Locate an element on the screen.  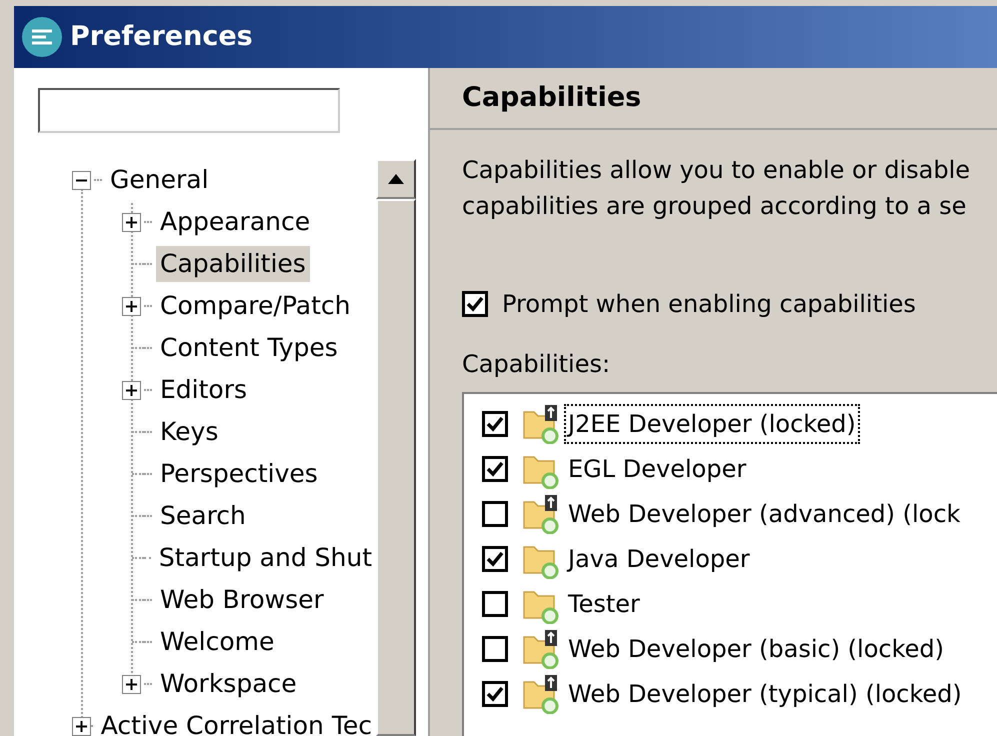
tree-item: Editors is located at coordinates (204, 390).